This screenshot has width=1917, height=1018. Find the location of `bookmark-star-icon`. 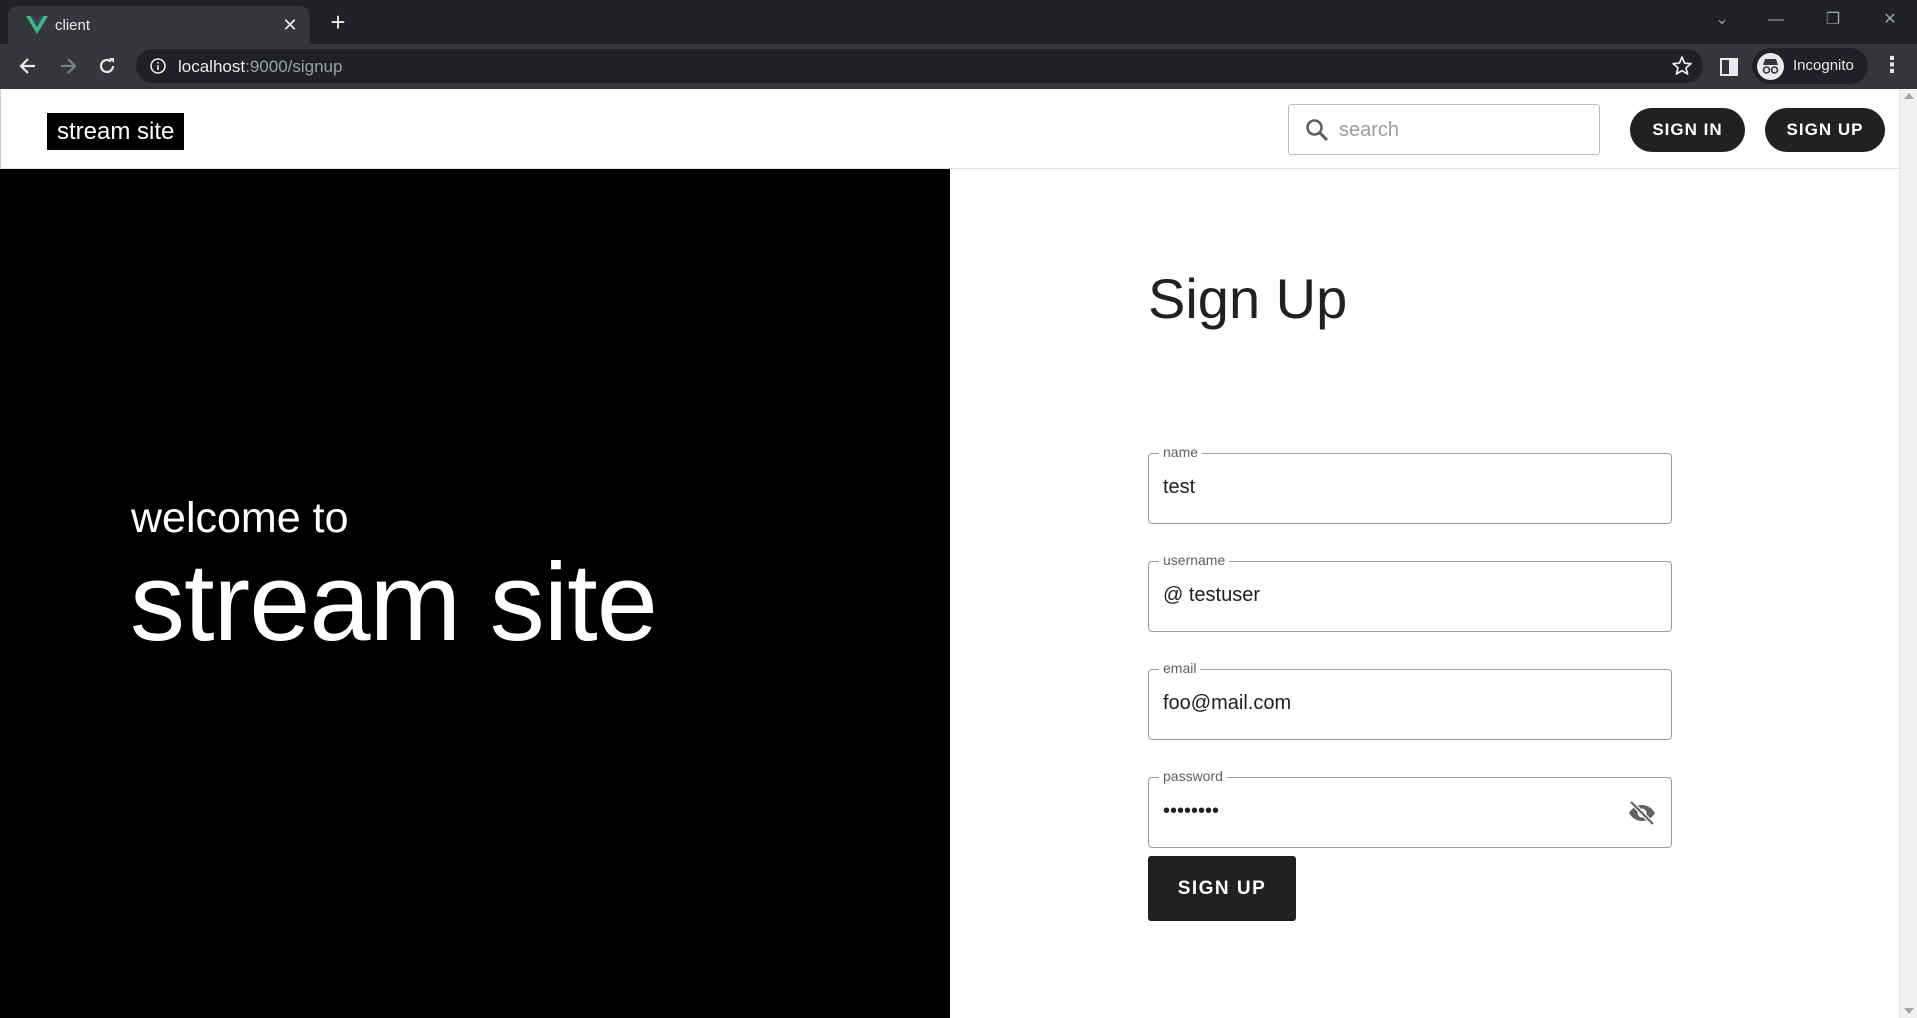

bookmark-star-icon is located at coordinates (1682, 66).